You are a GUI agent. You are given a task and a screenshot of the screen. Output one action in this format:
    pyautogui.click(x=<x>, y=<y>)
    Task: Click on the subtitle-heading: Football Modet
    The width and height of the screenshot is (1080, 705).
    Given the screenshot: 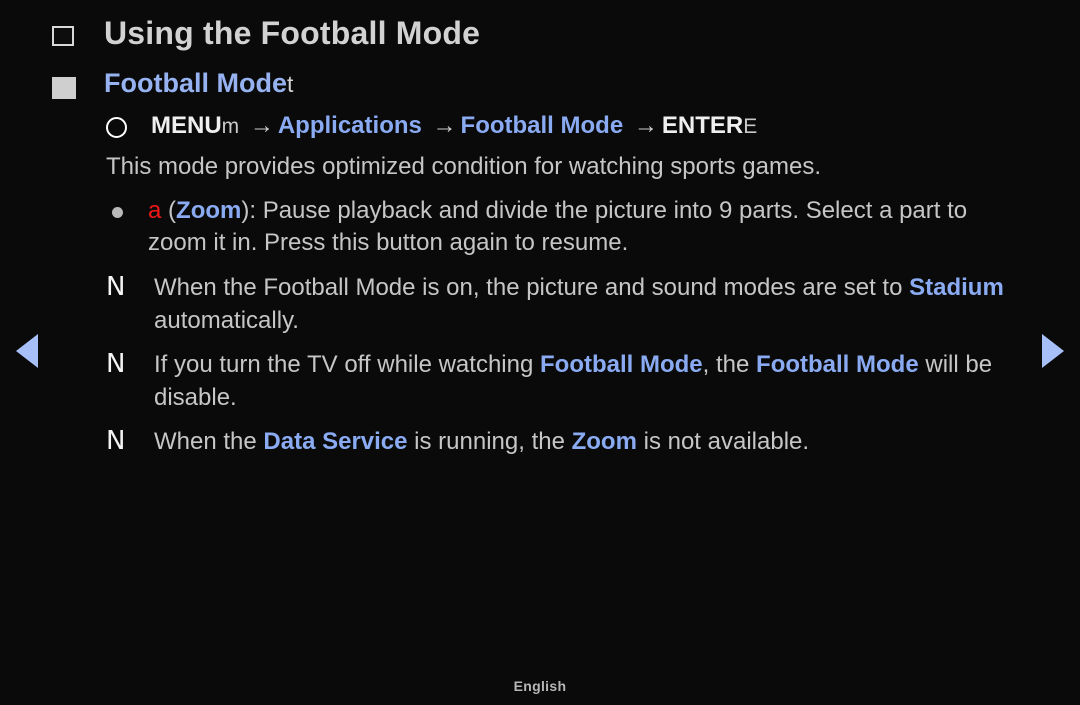 What is the action you would take?
    pyautogui.click(x=198, y=83)
    